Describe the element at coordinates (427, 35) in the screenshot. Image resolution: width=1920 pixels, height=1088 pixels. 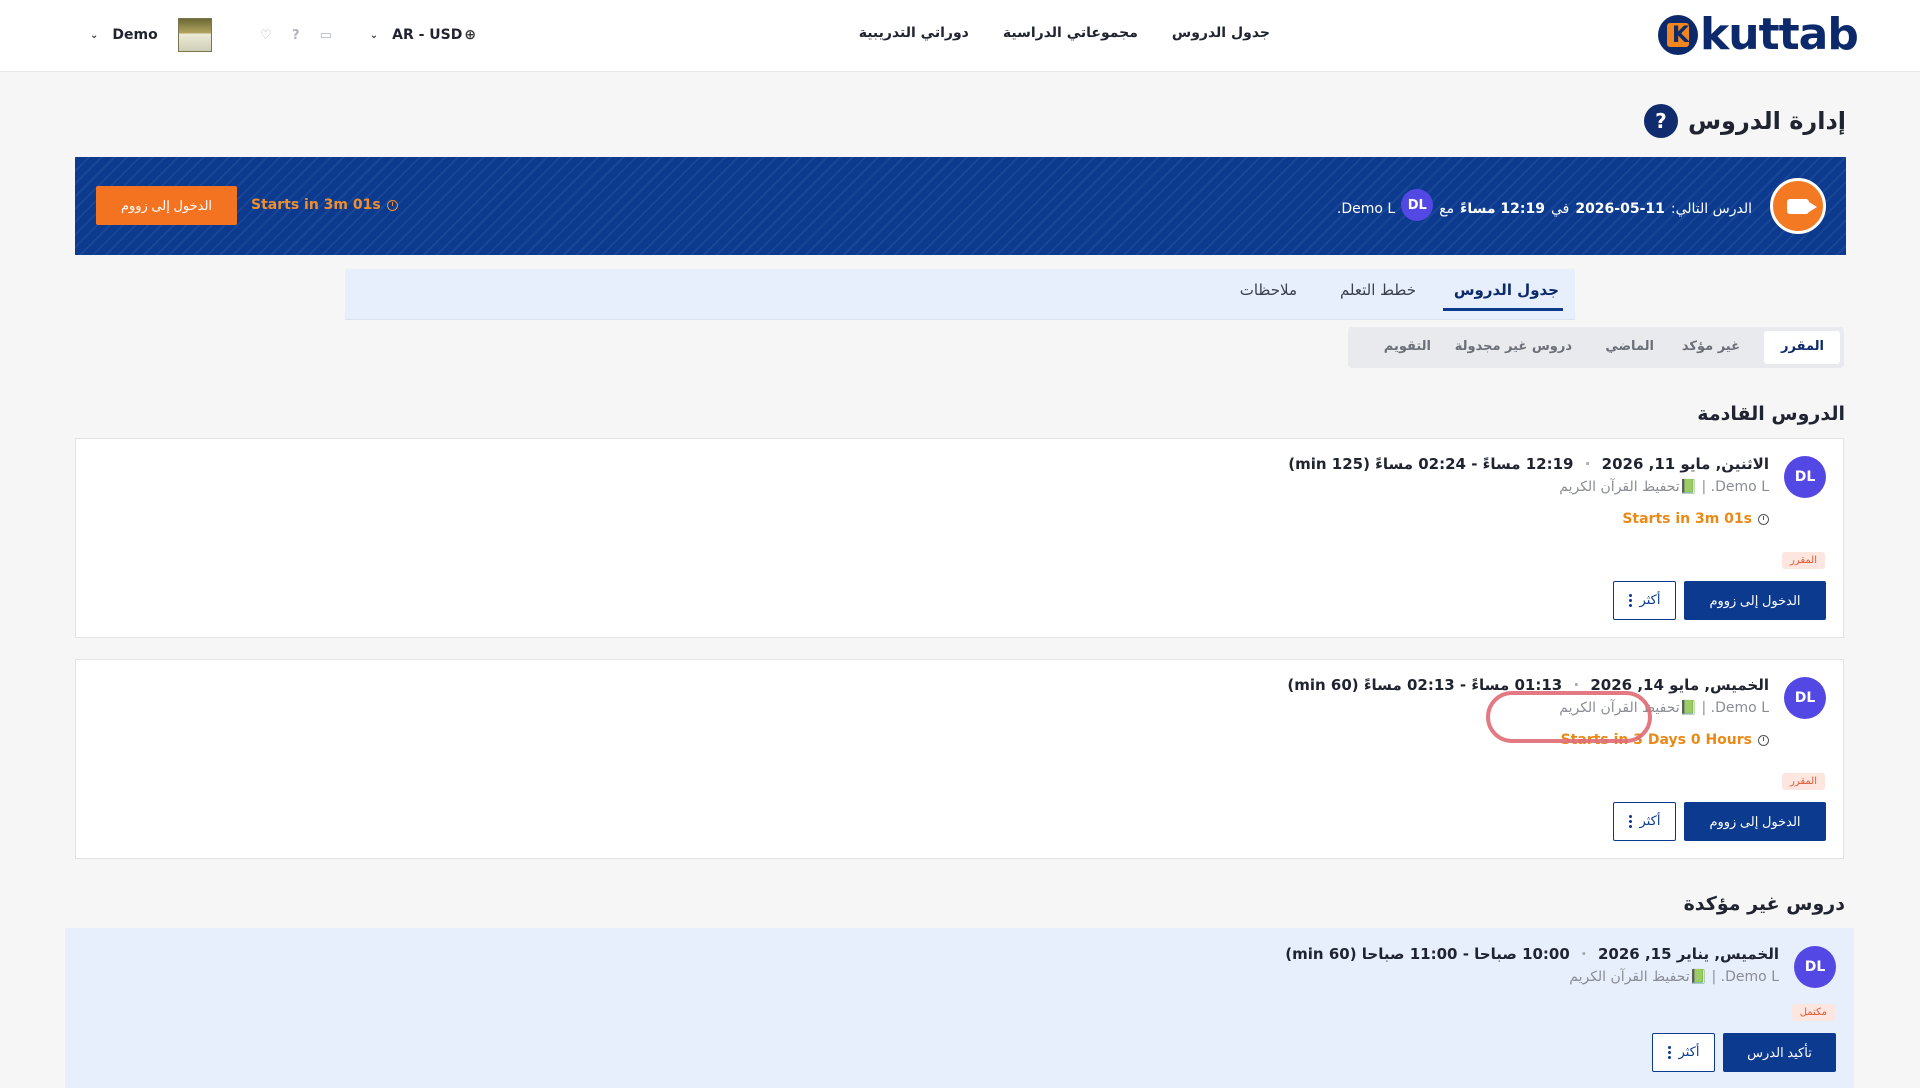
I see `locale-selector: AR - USD` at that location.